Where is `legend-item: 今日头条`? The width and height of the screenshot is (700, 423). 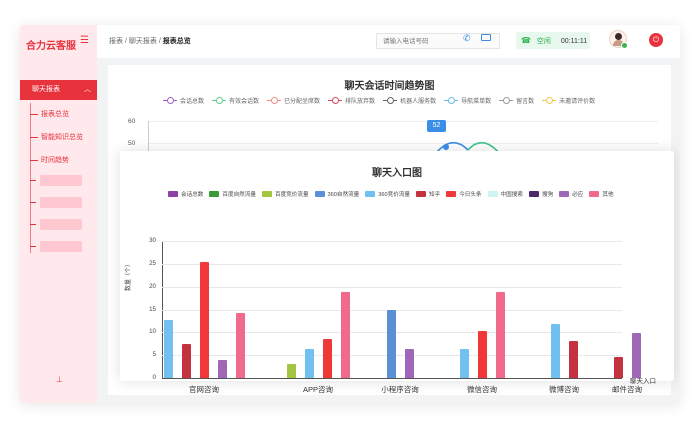 legend-item: 今日头条 is located at coordinates (464, 194).